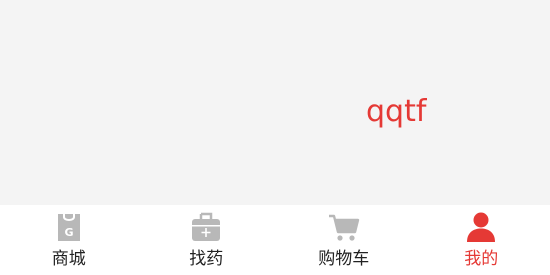  What do you see at coordinates (68, 232) in the screenshot?
I see `svg-text: G` at bounding box center [68, 232].